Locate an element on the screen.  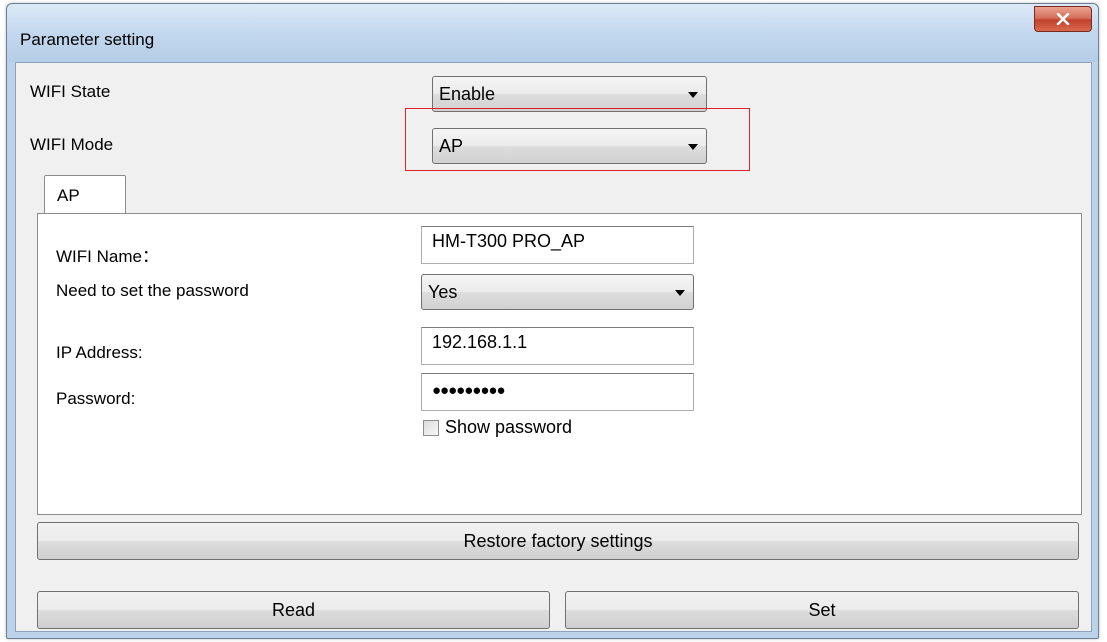
need-password-dropdown: Yes is located at coordinates (557, 292).